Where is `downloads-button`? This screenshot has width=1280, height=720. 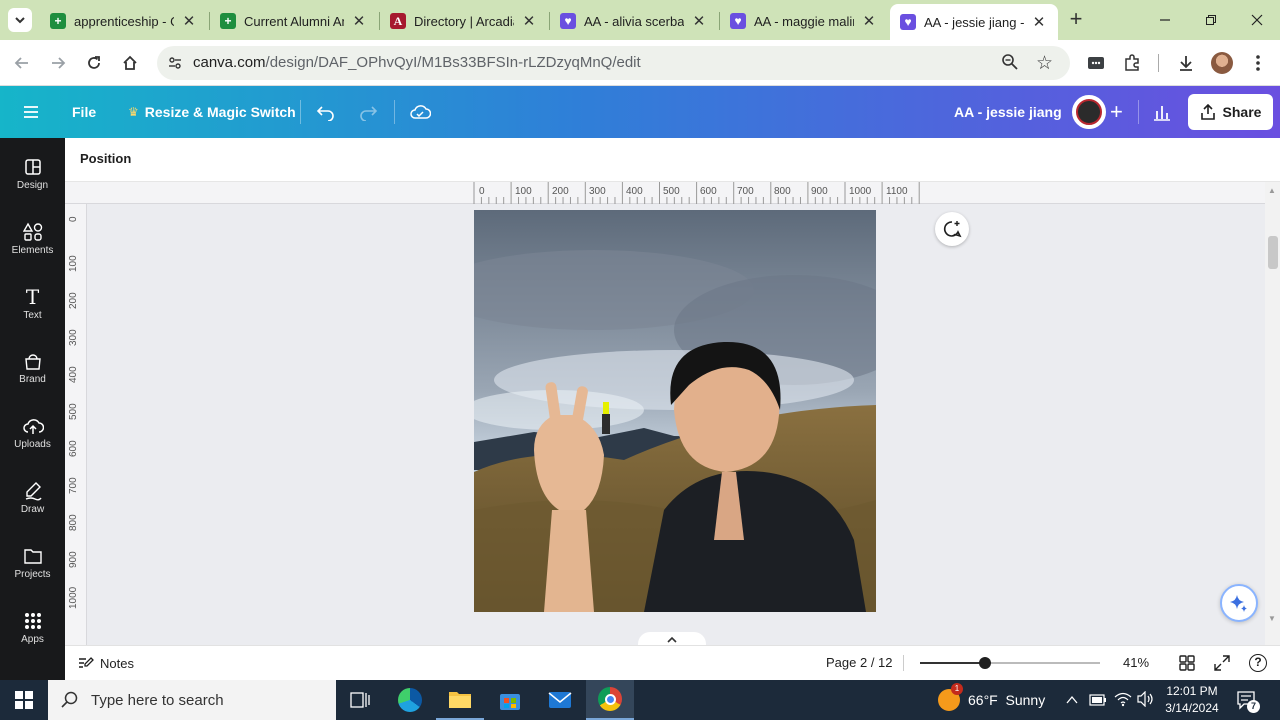
downloads-button is located at coordinates (1186, 63).